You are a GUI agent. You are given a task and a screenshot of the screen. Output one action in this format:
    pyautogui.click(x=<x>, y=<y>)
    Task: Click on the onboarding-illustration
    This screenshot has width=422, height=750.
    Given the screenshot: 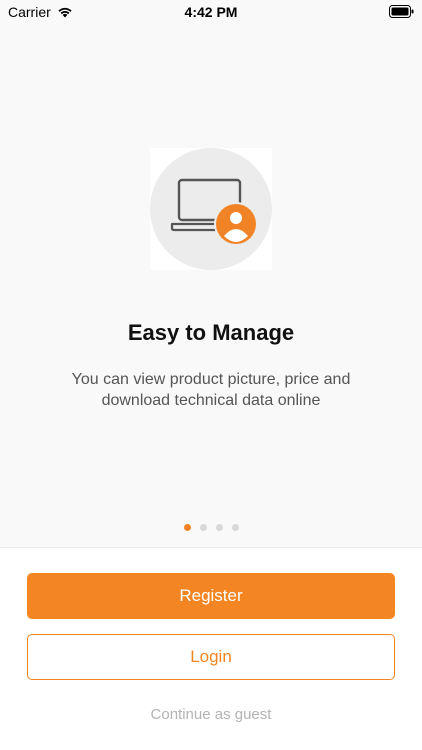 What is the action you would take?
    pyautogui.click(x=211, y=209)
    